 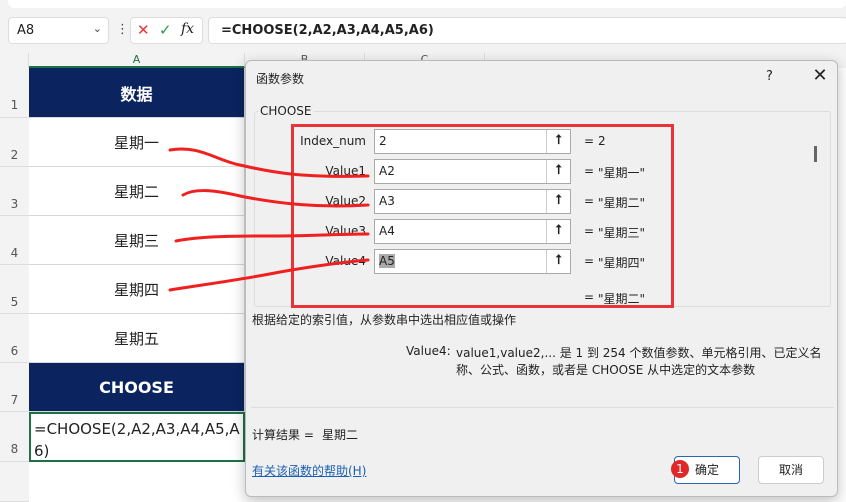 What do you see at coordinates (14, 60) in the screenshot?
I see `select-all` at bounding box center [14, 60].